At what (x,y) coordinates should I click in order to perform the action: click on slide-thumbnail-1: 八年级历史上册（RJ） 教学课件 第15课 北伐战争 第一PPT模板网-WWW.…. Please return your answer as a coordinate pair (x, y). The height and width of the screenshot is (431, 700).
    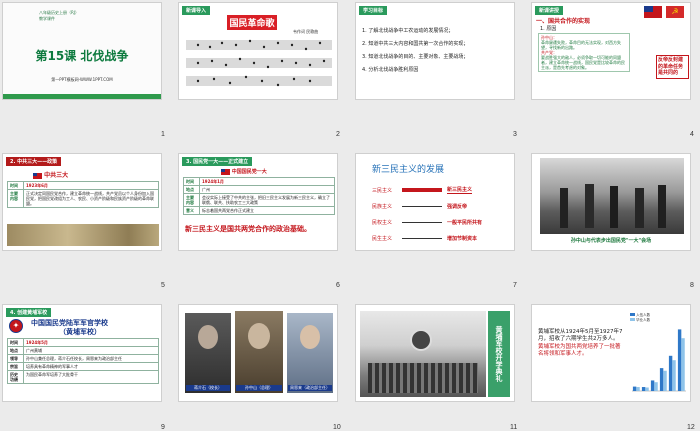
    Looking at the image, I should click on (82, 51).